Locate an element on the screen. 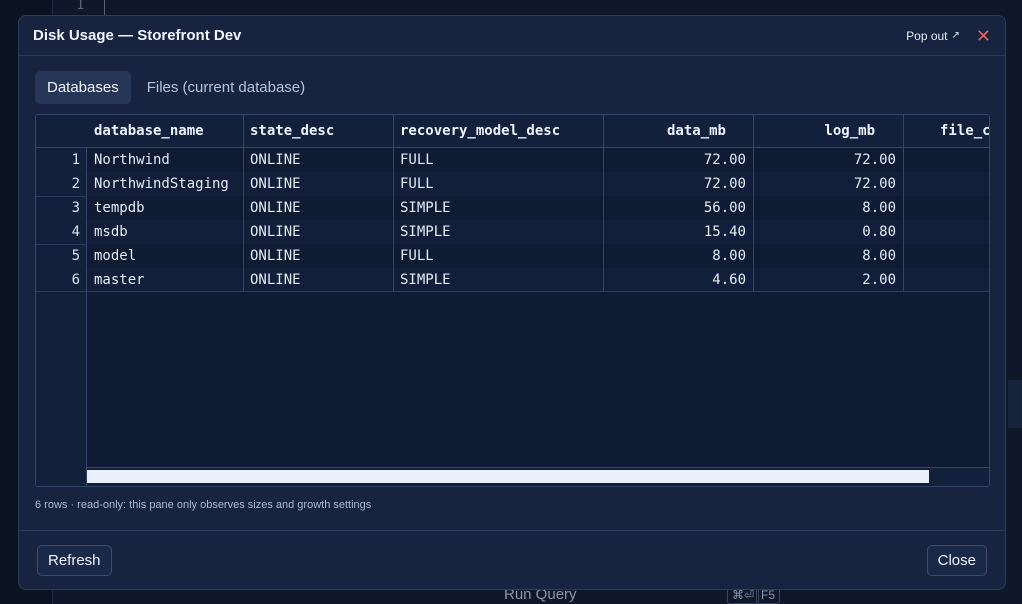  row-number: 2 is located at coordinates (75, 184).